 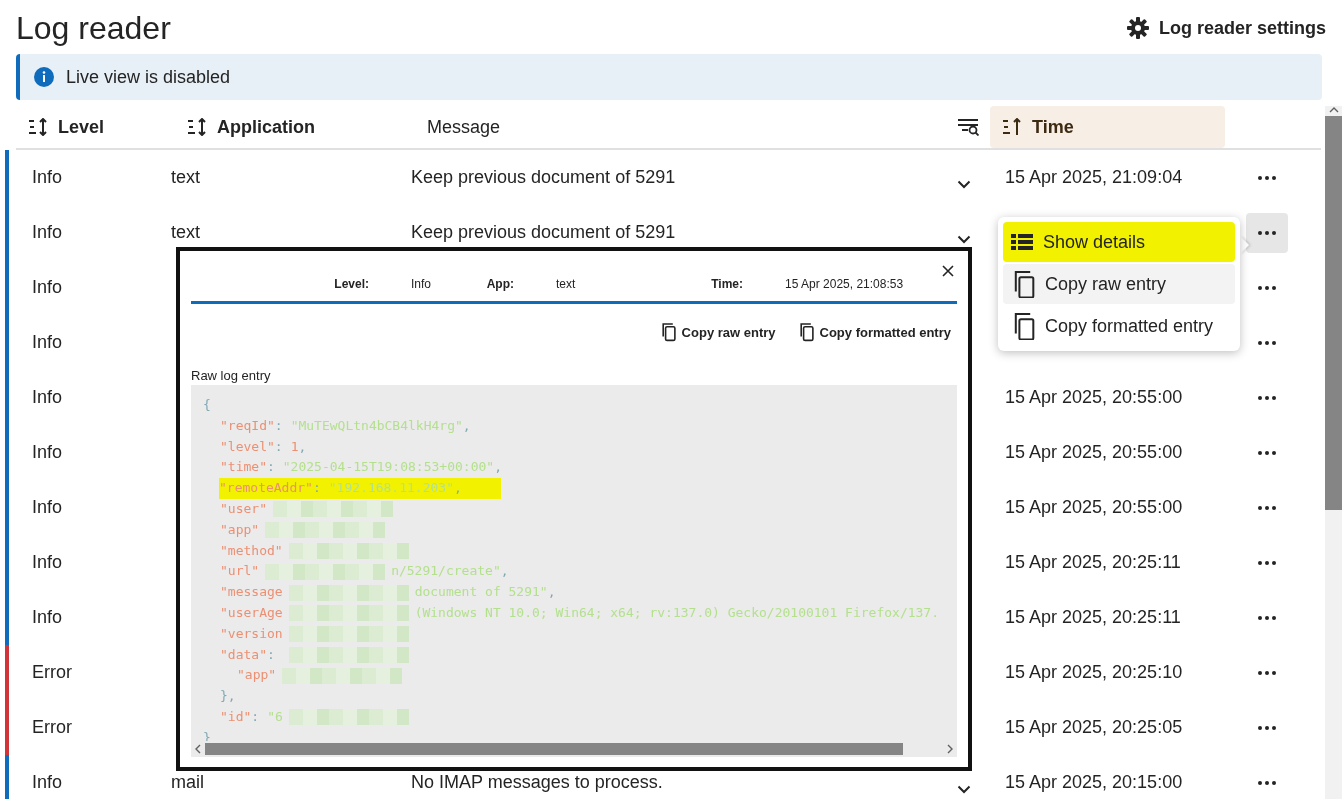 I want to click on code-text: n/5291/create", so click(x=446, y=571).